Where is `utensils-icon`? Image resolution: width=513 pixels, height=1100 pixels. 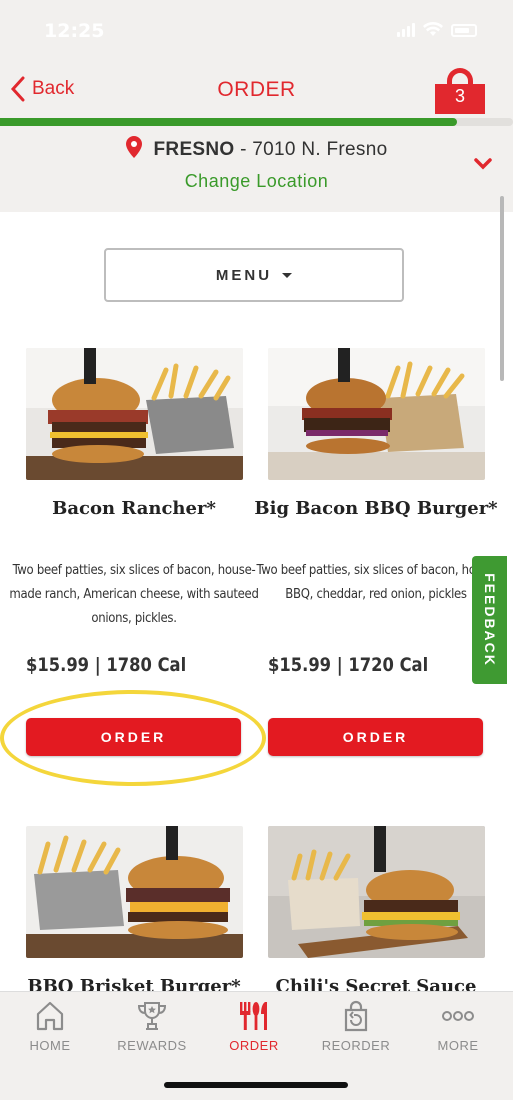
utensils-icon is located at coordinates (253, 1016).